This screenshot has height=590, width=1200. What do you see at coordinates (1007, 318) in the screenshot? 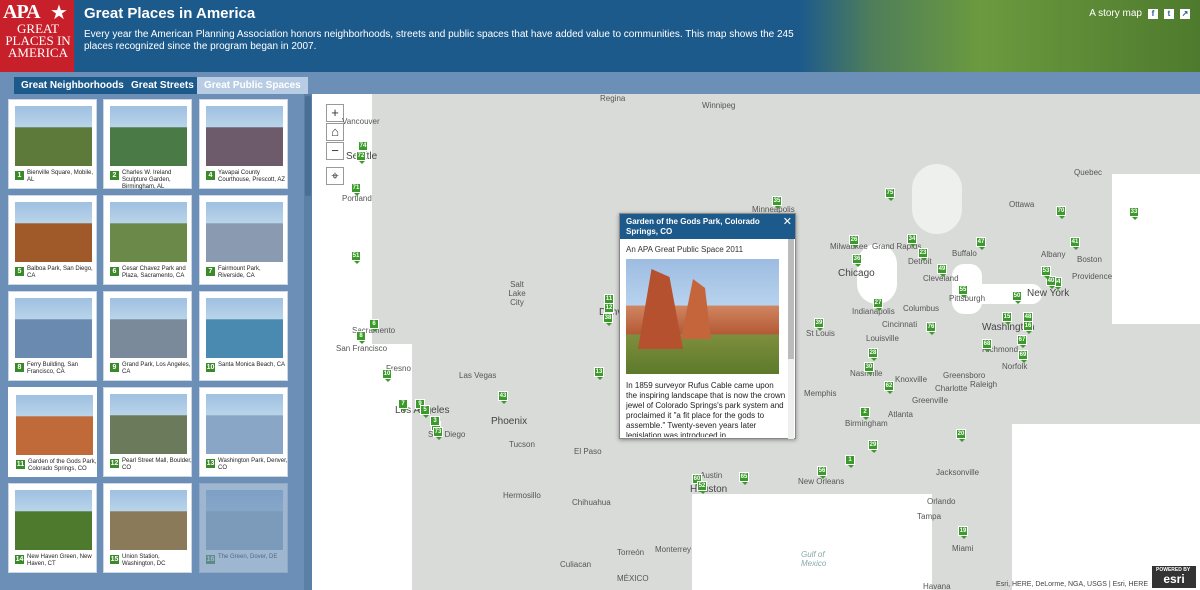
I see `place-marker: 15` at bounding box center [1007, 318].